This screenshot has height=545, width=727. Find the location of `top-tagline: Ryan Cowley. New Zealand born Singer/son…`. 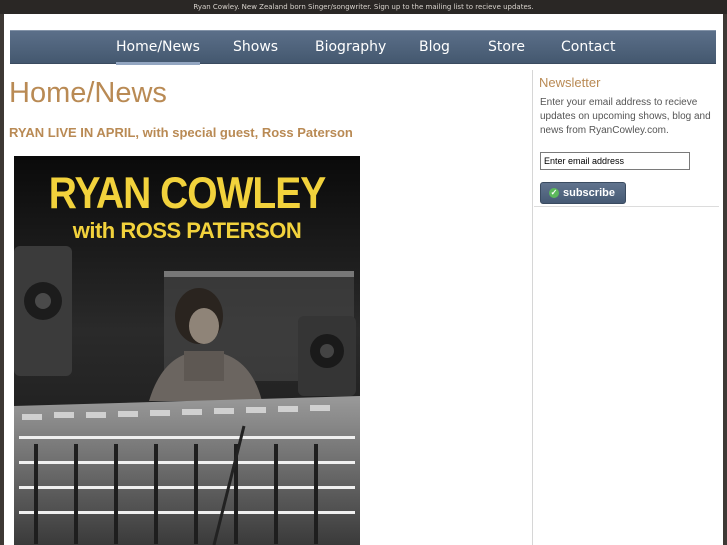

top-tagline: Ryan Cowley. New Zealand born Singer/son… is located at coordinates (363, 7).